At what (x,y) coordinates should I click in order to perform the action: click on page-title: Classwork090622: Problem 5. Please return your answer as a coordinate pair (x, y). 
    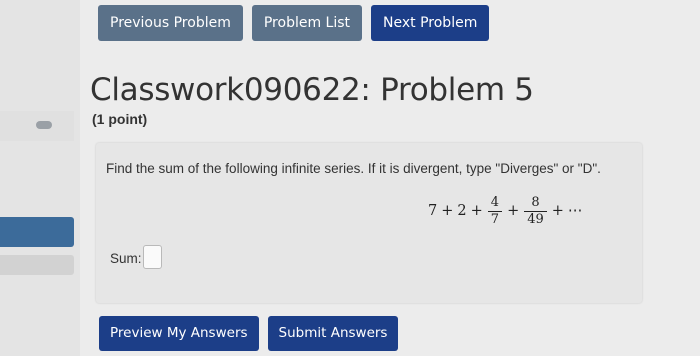
    Looking at the image, I should click on (312, 90).